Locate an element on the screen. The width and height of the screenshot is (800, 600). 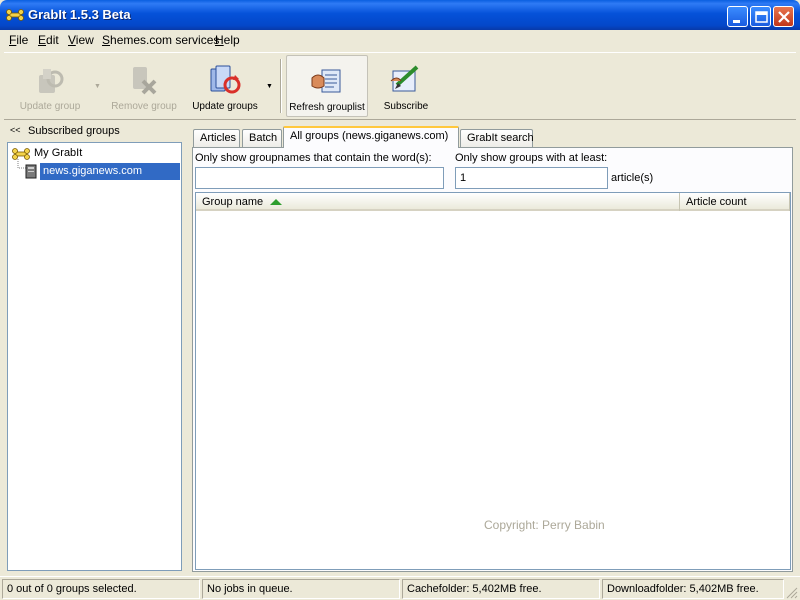
menu-view-label: iew is located at coordinates (84, 40).